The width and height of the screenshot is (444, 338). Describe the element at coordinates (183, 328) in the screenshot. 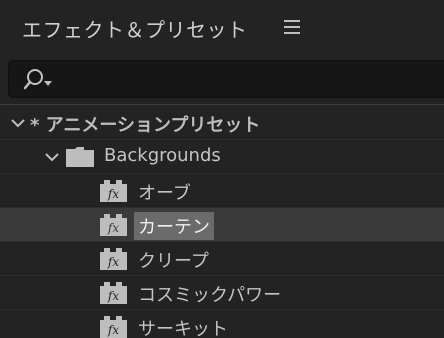

I see `preset-item-label: サーキット` at that location.